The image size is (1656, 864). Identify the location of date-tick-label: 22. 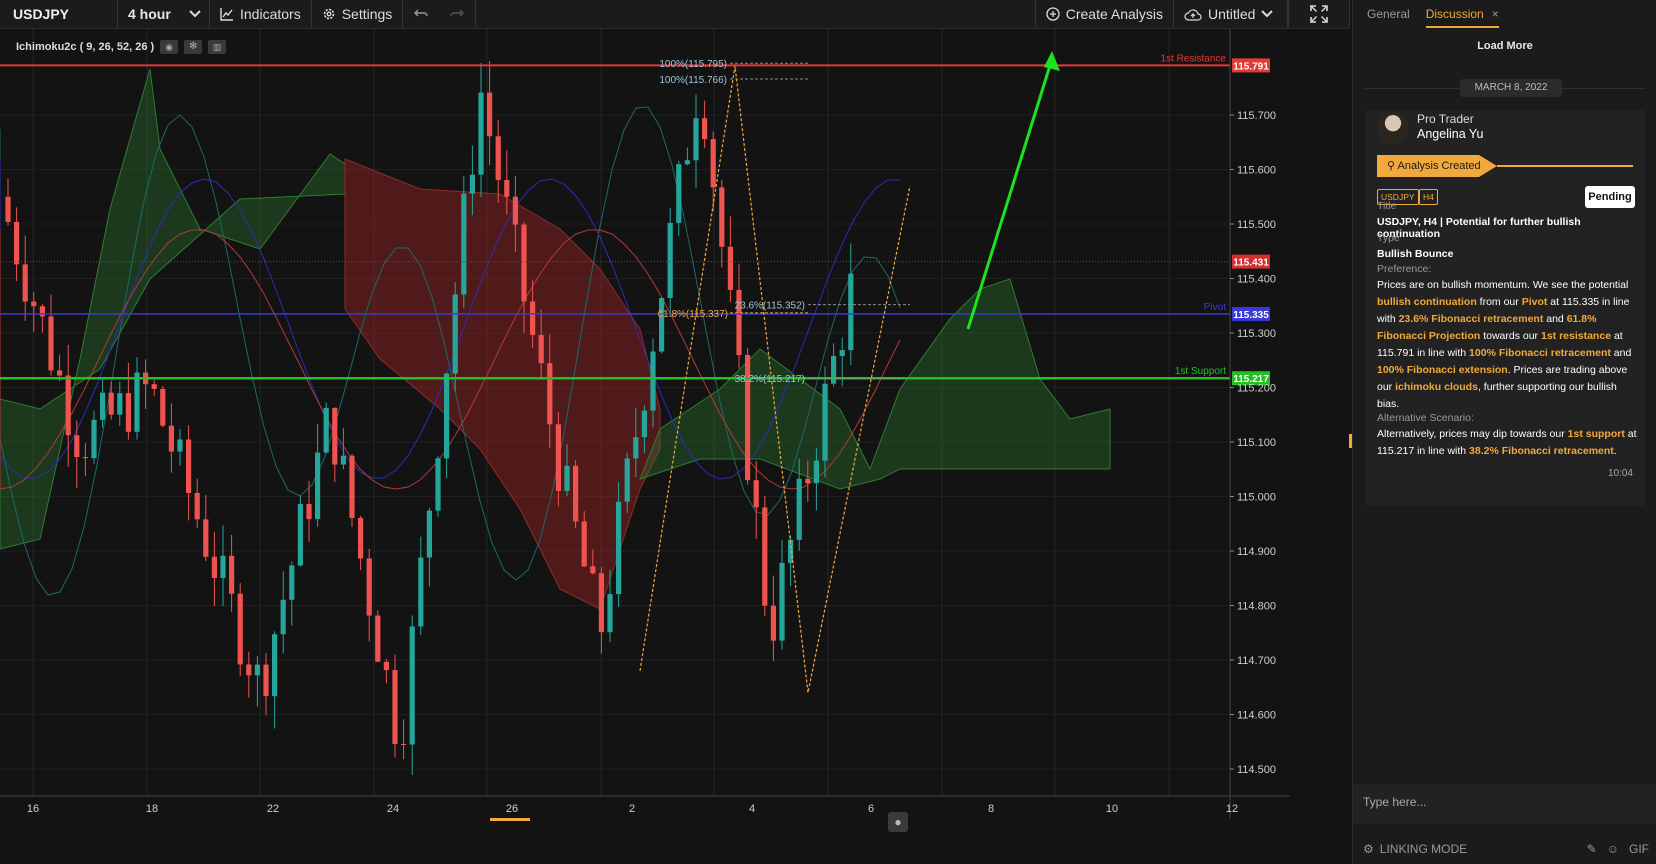
(273, 809).